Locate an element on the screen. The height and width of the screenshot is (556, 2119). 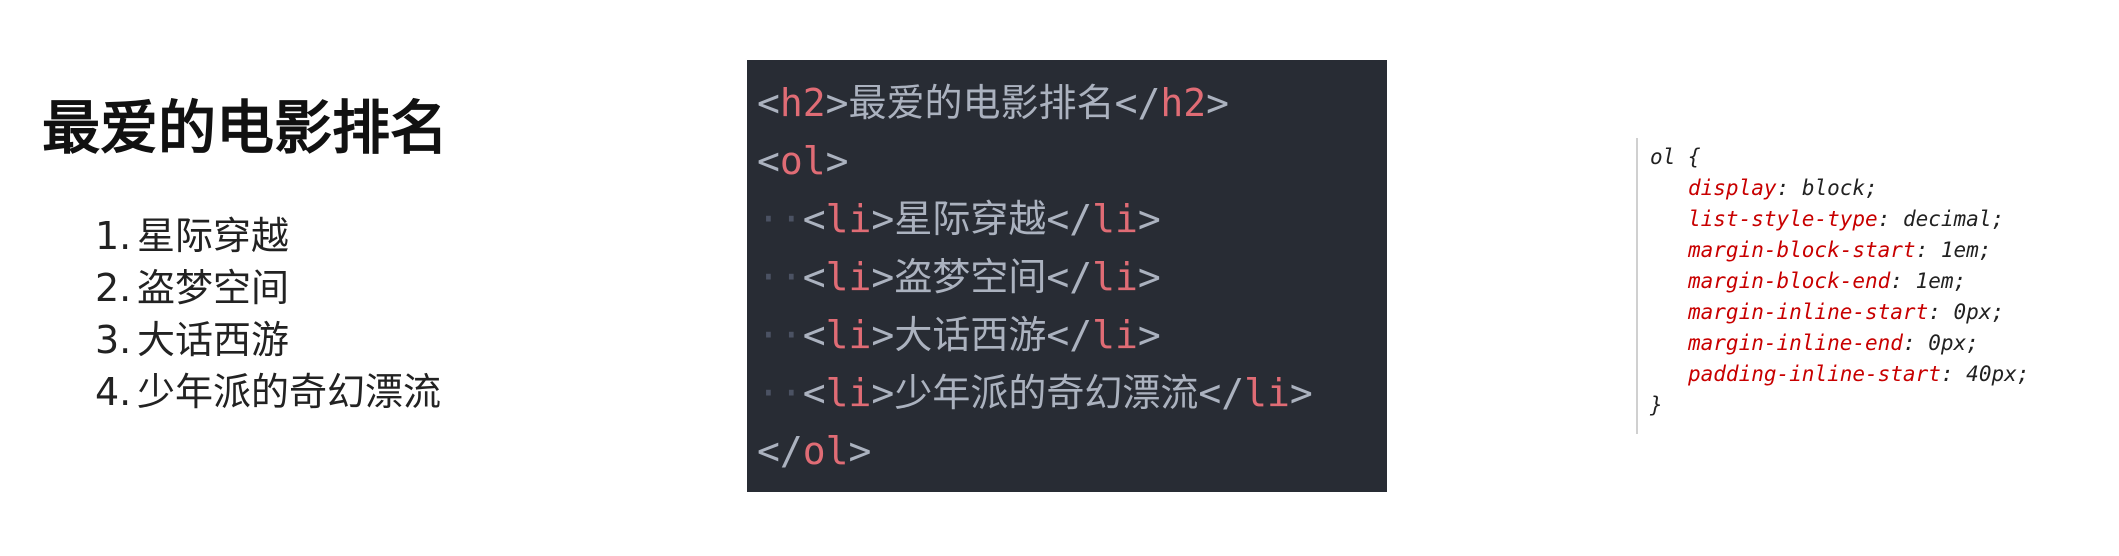
code-line-ol-close: </ol> is located at coordinates (814, 451).